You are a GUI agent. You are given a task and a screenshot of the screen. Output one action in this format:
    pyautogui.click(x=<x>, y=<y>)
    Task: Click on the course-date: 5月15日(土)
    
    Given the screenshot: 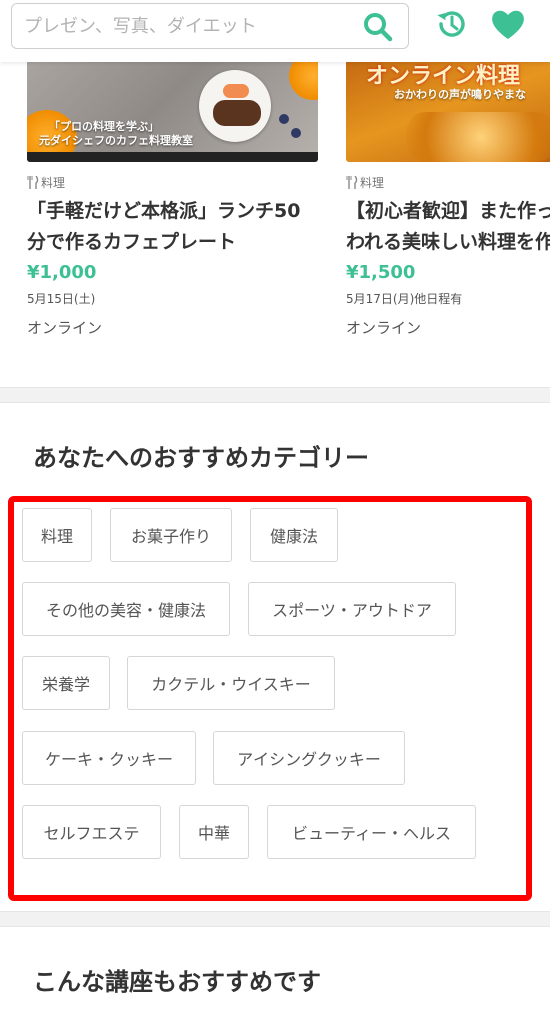 What is the action you would take?
    pyautogui.click(x=61, y=299)
    